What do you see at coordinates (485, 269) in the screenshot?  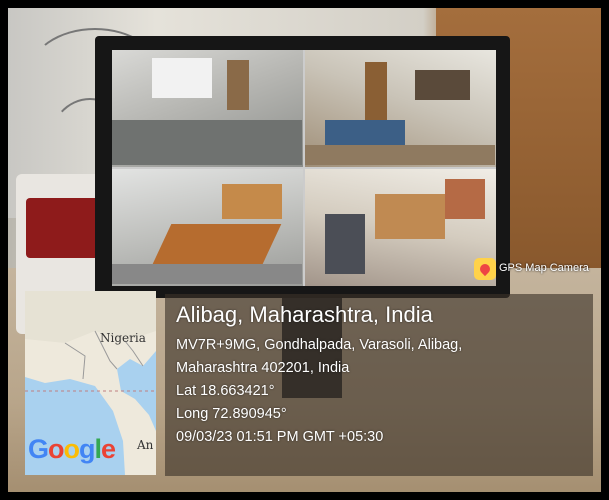 I see `gps-map-camera-logo-icon` at bounding box center [485, 269].